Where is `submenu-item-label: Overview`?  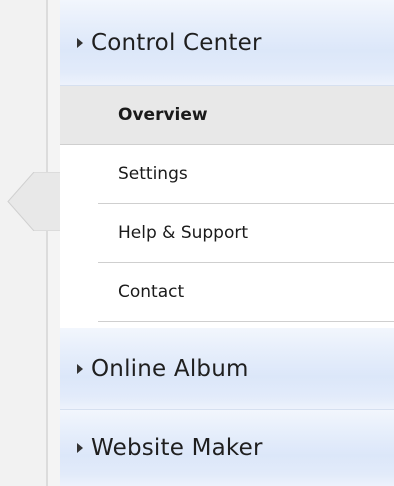
submenu-item-label: Overview is located at coordinates (163, 115).